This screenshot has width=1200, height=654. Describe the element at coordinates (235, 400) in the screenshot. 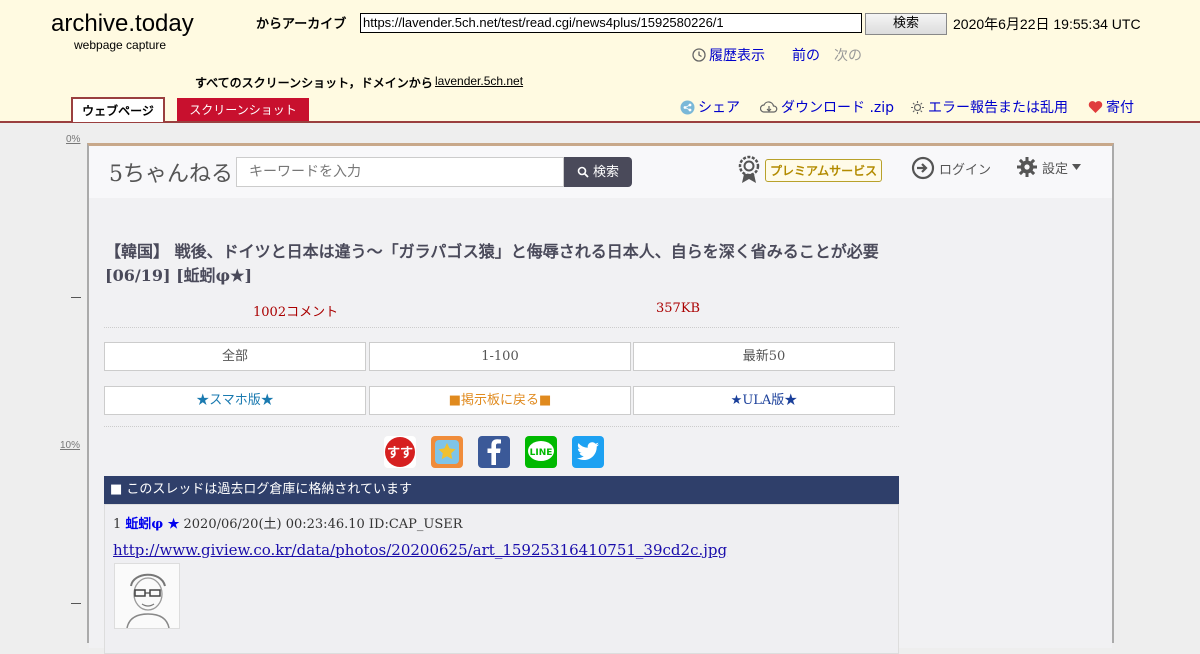

I see `smartphone-version-link: ★スマホ版★` at that location.